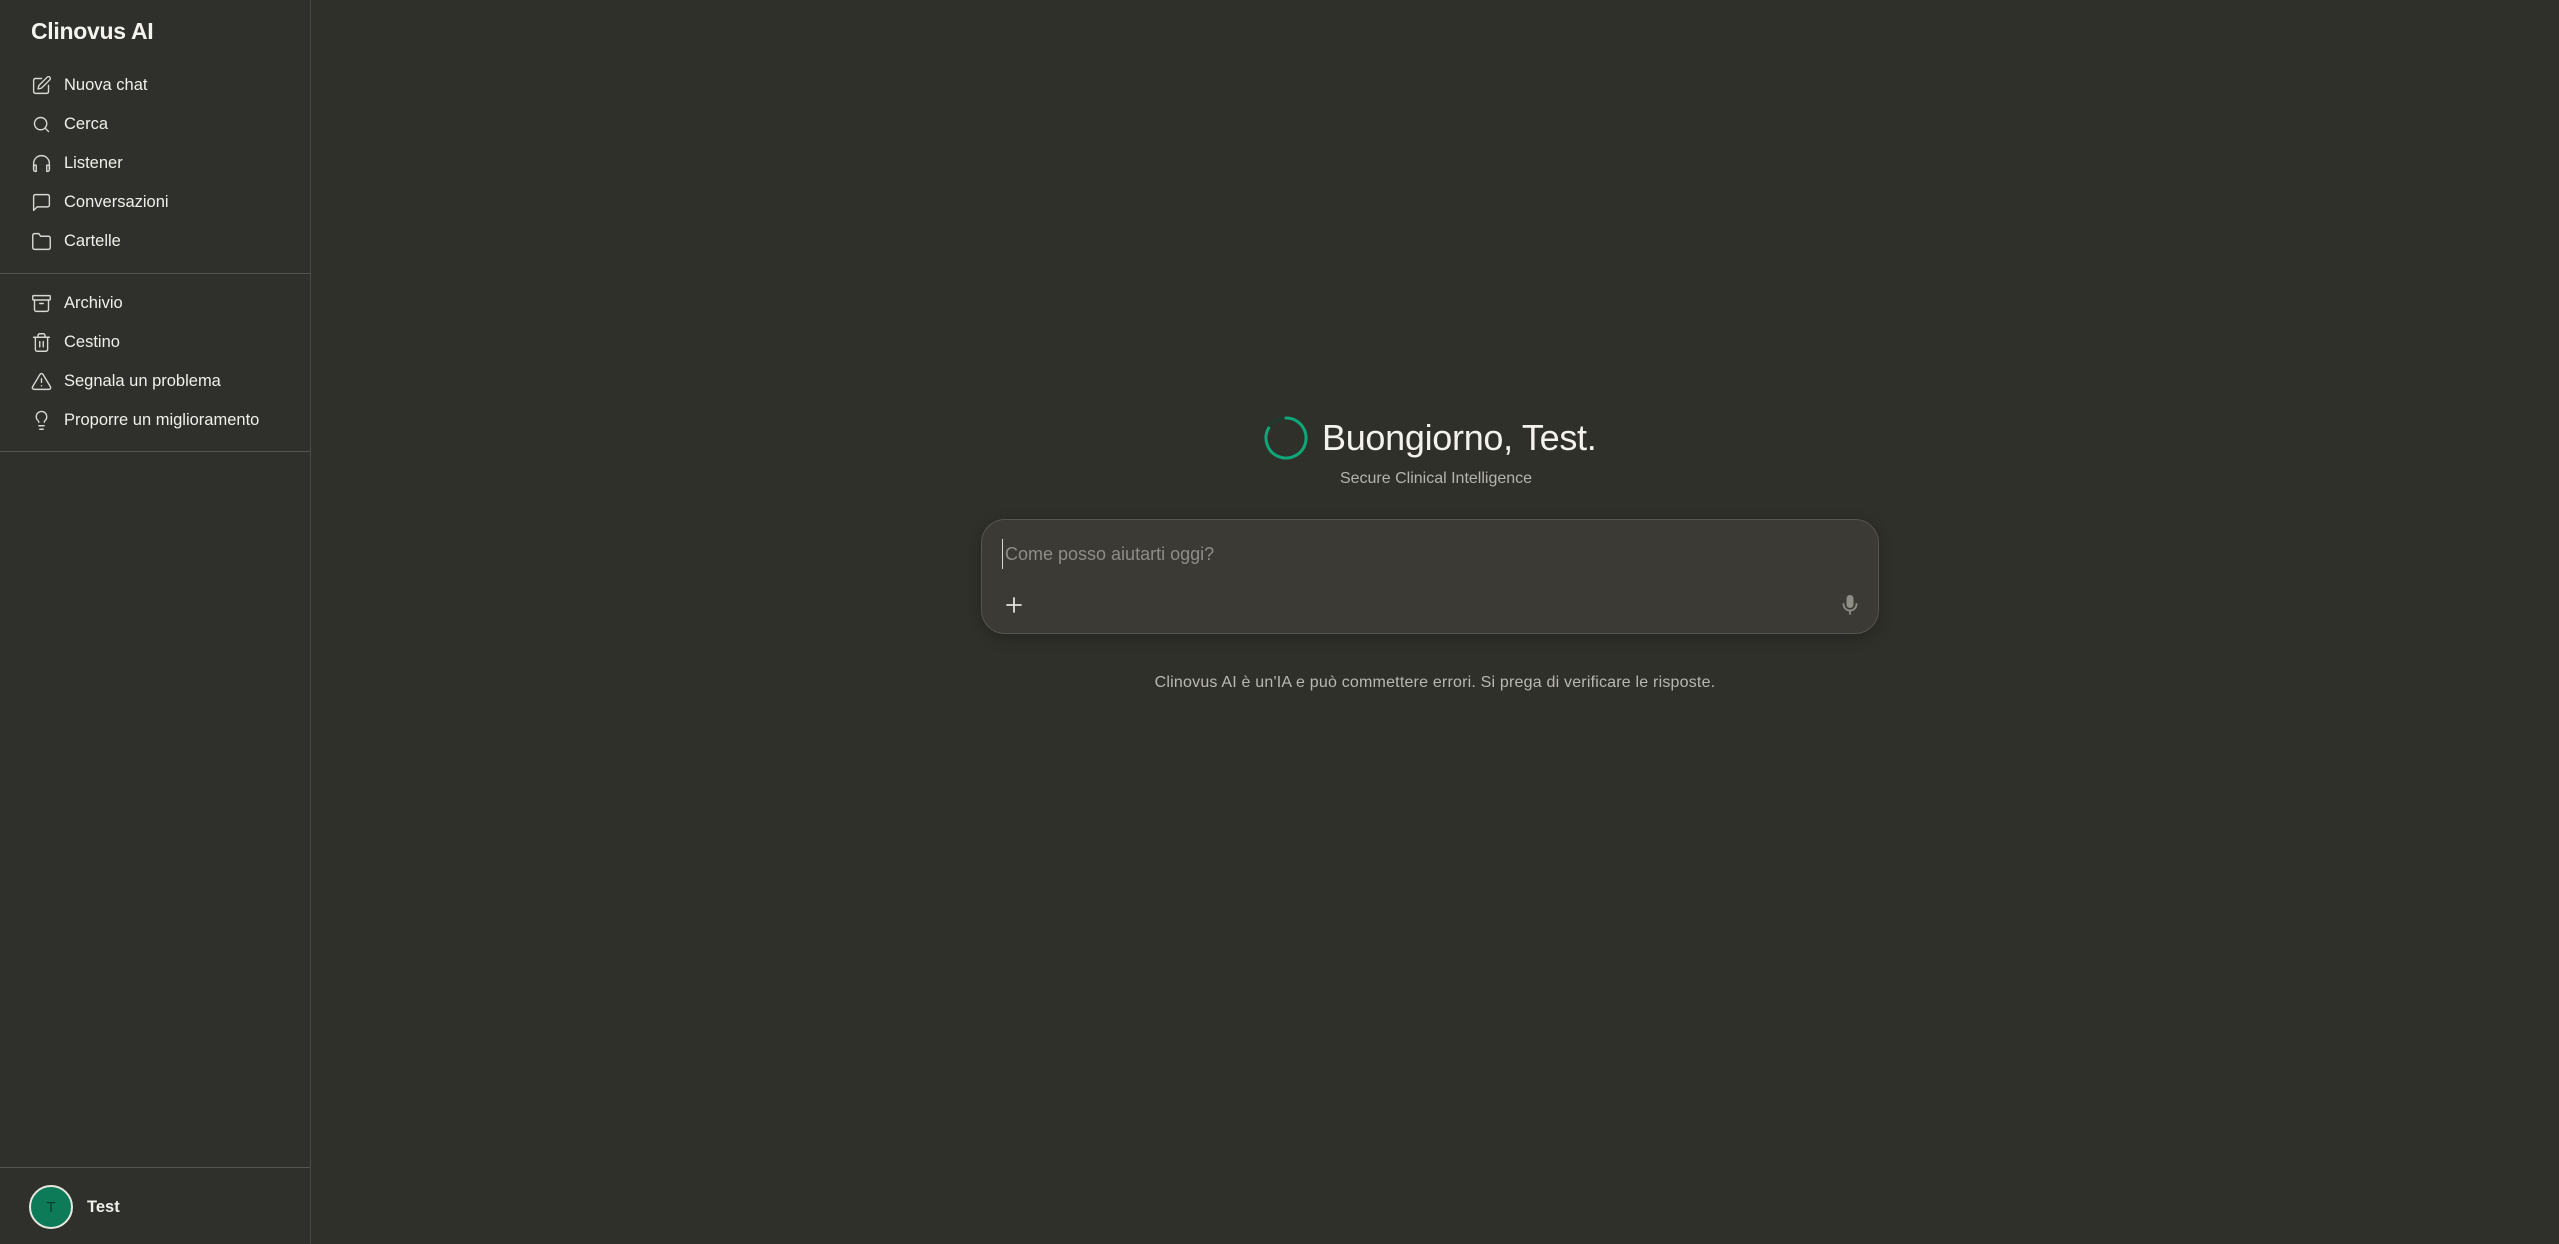 This screenshot has height=1244, width=2559. Describe the element at coordinates (1427, 554) in the screenshot. I see `message-input` at that location.